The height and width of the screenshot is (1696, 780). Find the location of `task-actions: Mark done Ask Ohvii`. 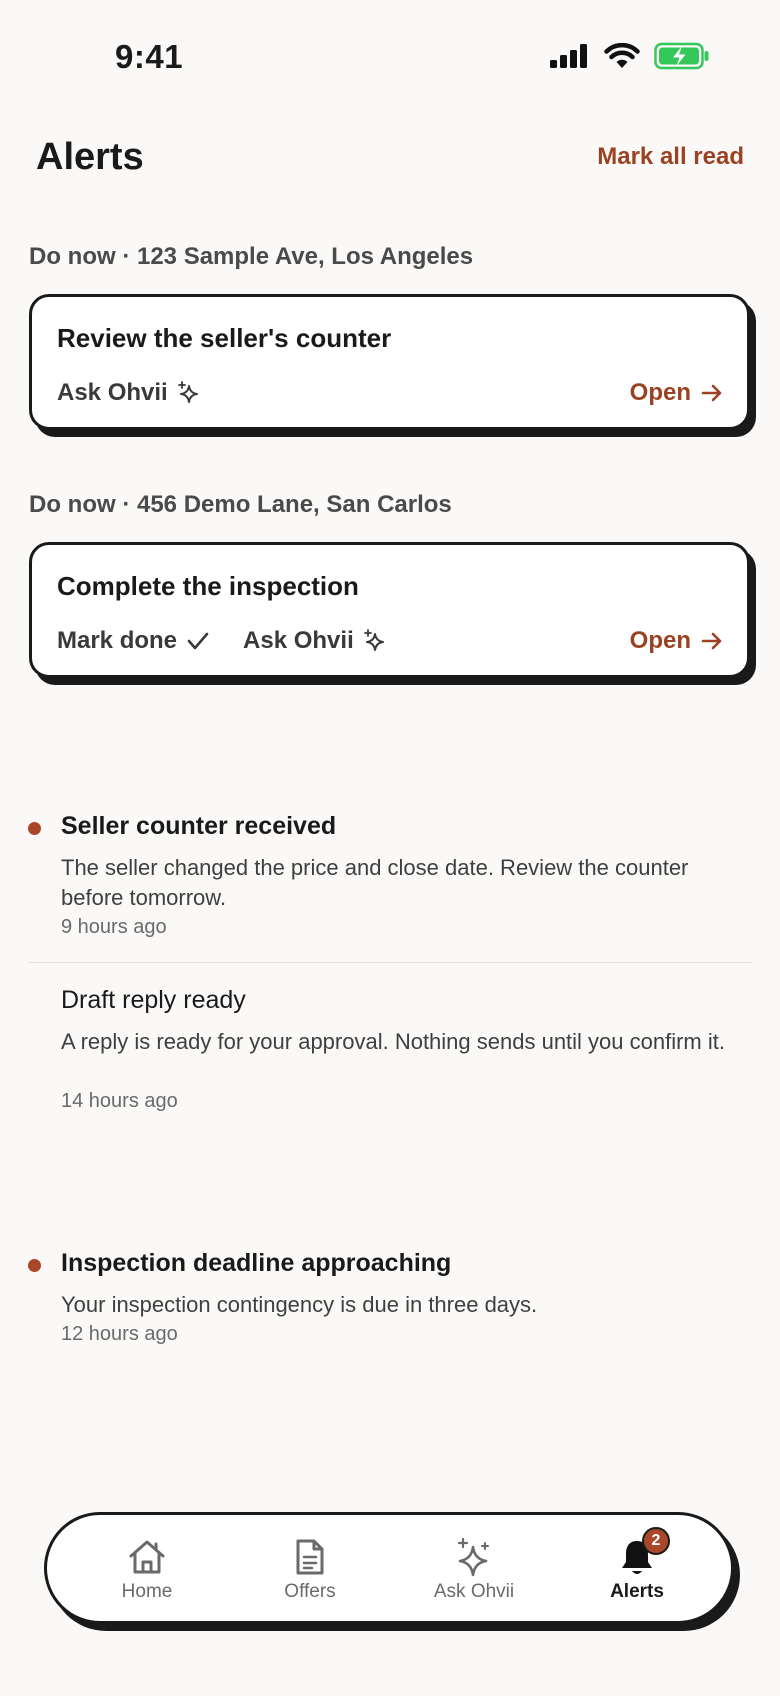

task-actions: Mark done Ask Ohvii is located at coordinates (221, 641).